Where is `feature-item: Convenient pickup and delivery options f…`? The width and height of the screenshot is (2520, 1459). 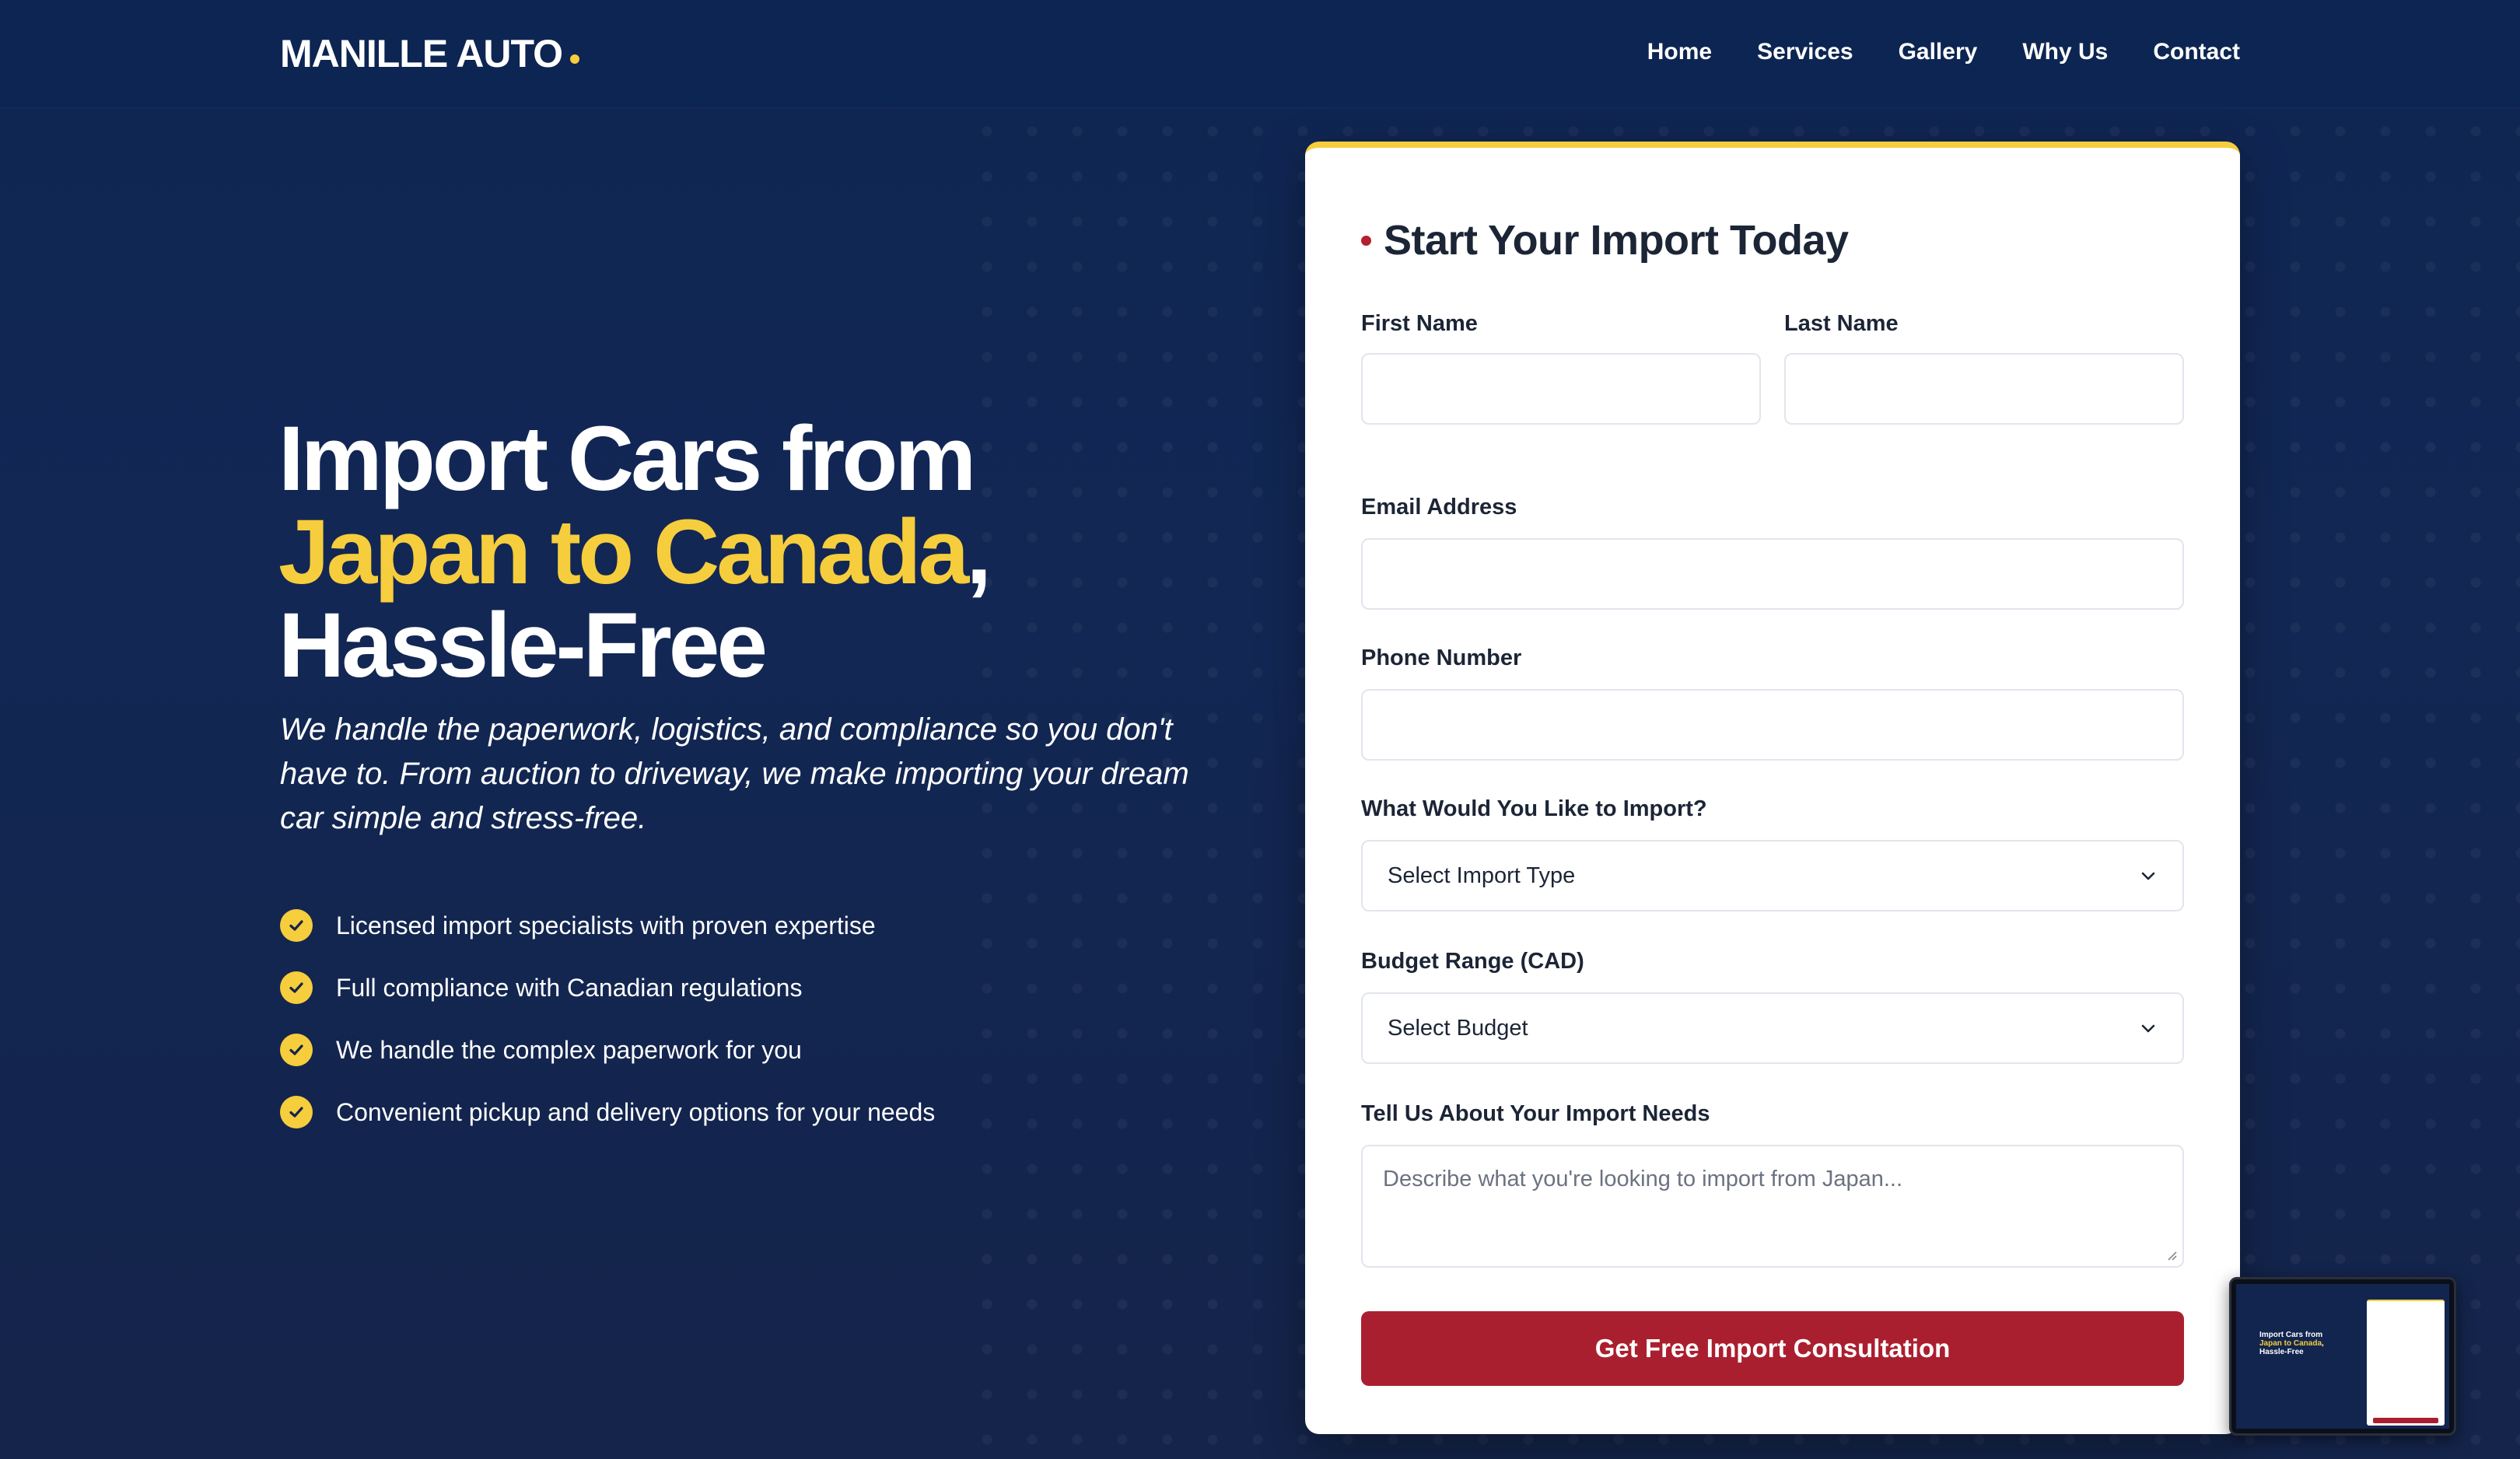 feature-item: Convenient pickup and delivery options f… is located at coordinates (608, 1112).